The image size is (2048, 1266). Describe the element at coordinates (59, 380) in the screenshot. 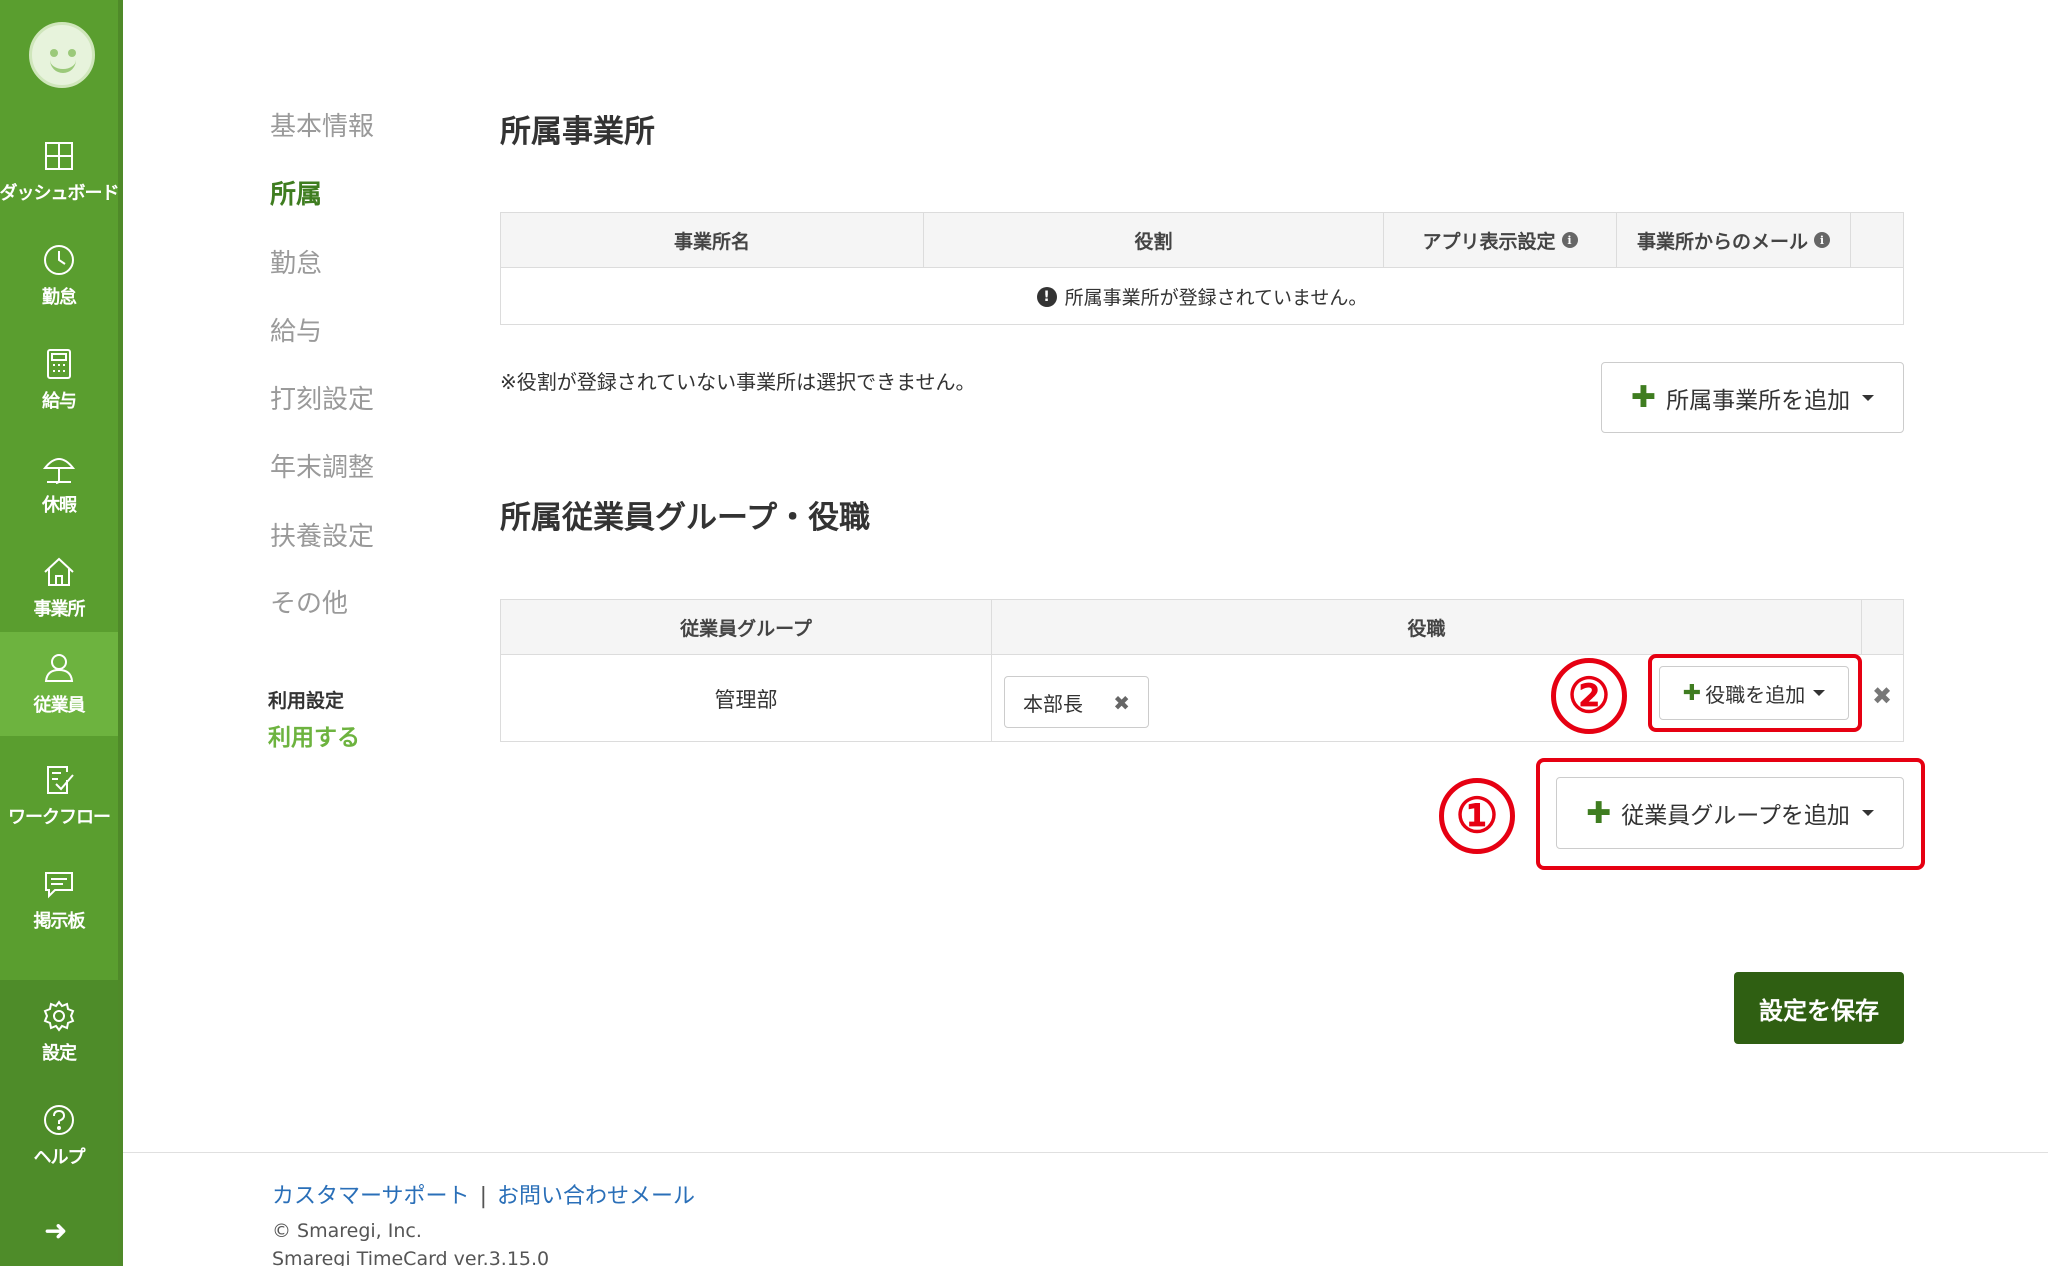

I see `sidebar-item-payroll: 給与` at that location.